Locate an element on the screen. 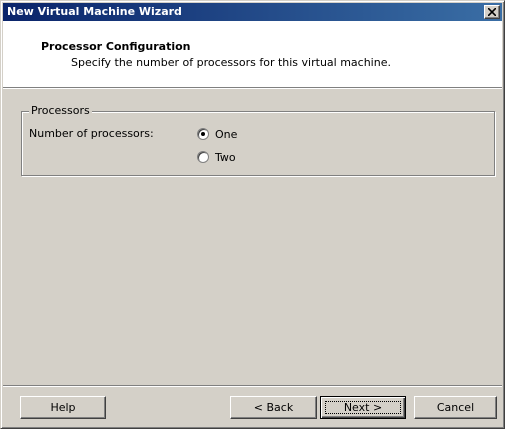  radio-option-one: One is located at coordinates (217, 134).